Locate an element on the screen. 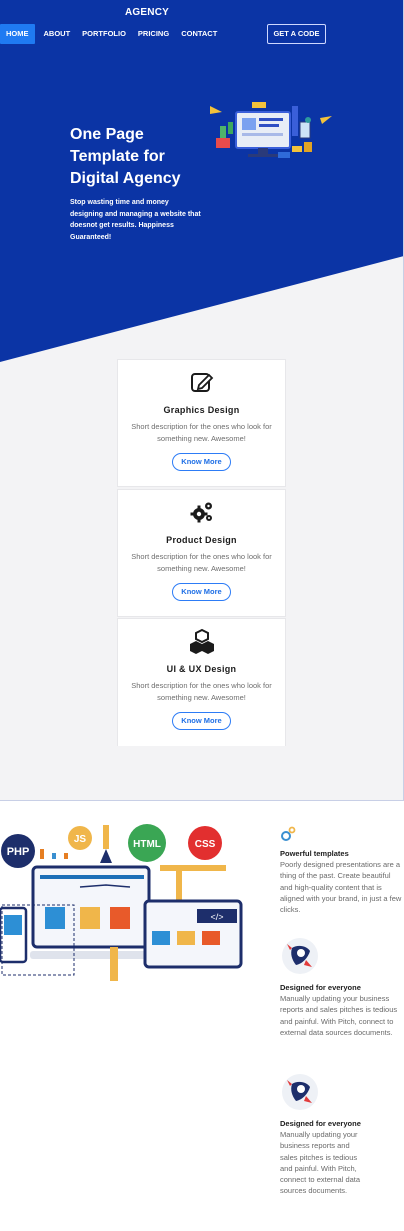 The height and width of the screenshot is (1231, 404). nav-portfolio: PORTFOLIO is located at coordinates (104, 34).